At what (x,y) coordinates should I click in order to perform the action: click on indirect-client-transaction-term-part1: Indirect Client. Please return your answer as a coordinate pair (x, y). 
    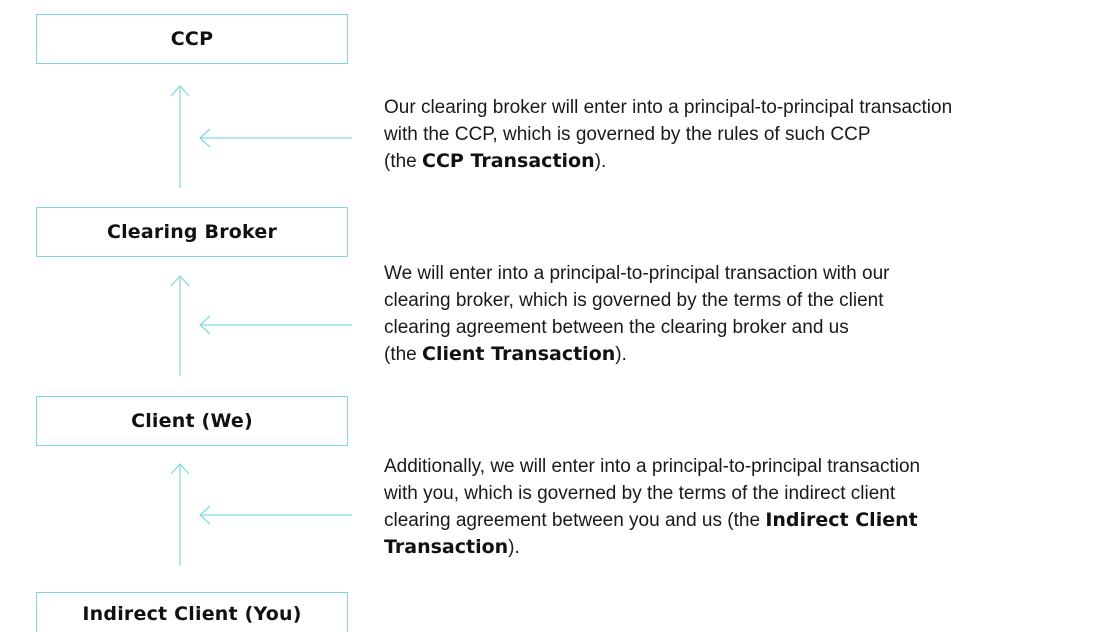
    Looking at the image, I should click on (841, 520).